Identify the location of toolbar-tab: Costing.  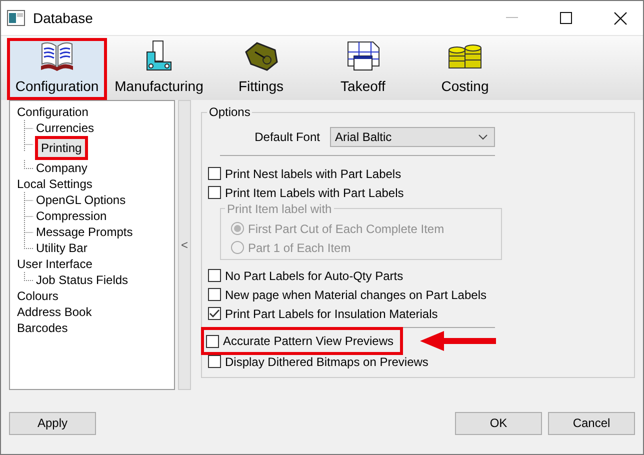
(465, 69).